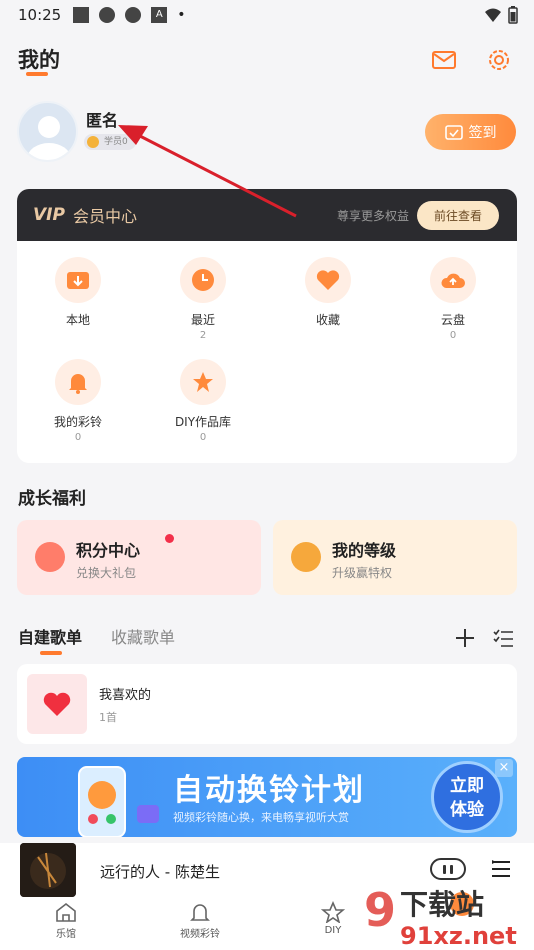 The width and height of the screenshot is (534, 950). I want to click on points-subtitle: 兑换大礼包, so click(106, 573).